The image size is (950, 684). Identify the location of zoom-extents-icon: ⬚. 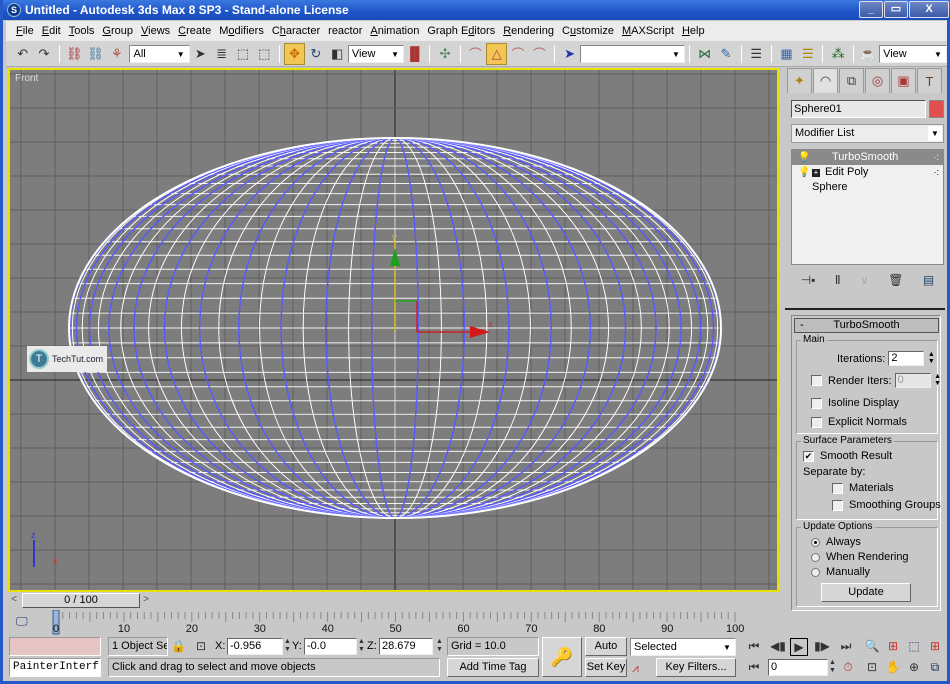
(914, 646).